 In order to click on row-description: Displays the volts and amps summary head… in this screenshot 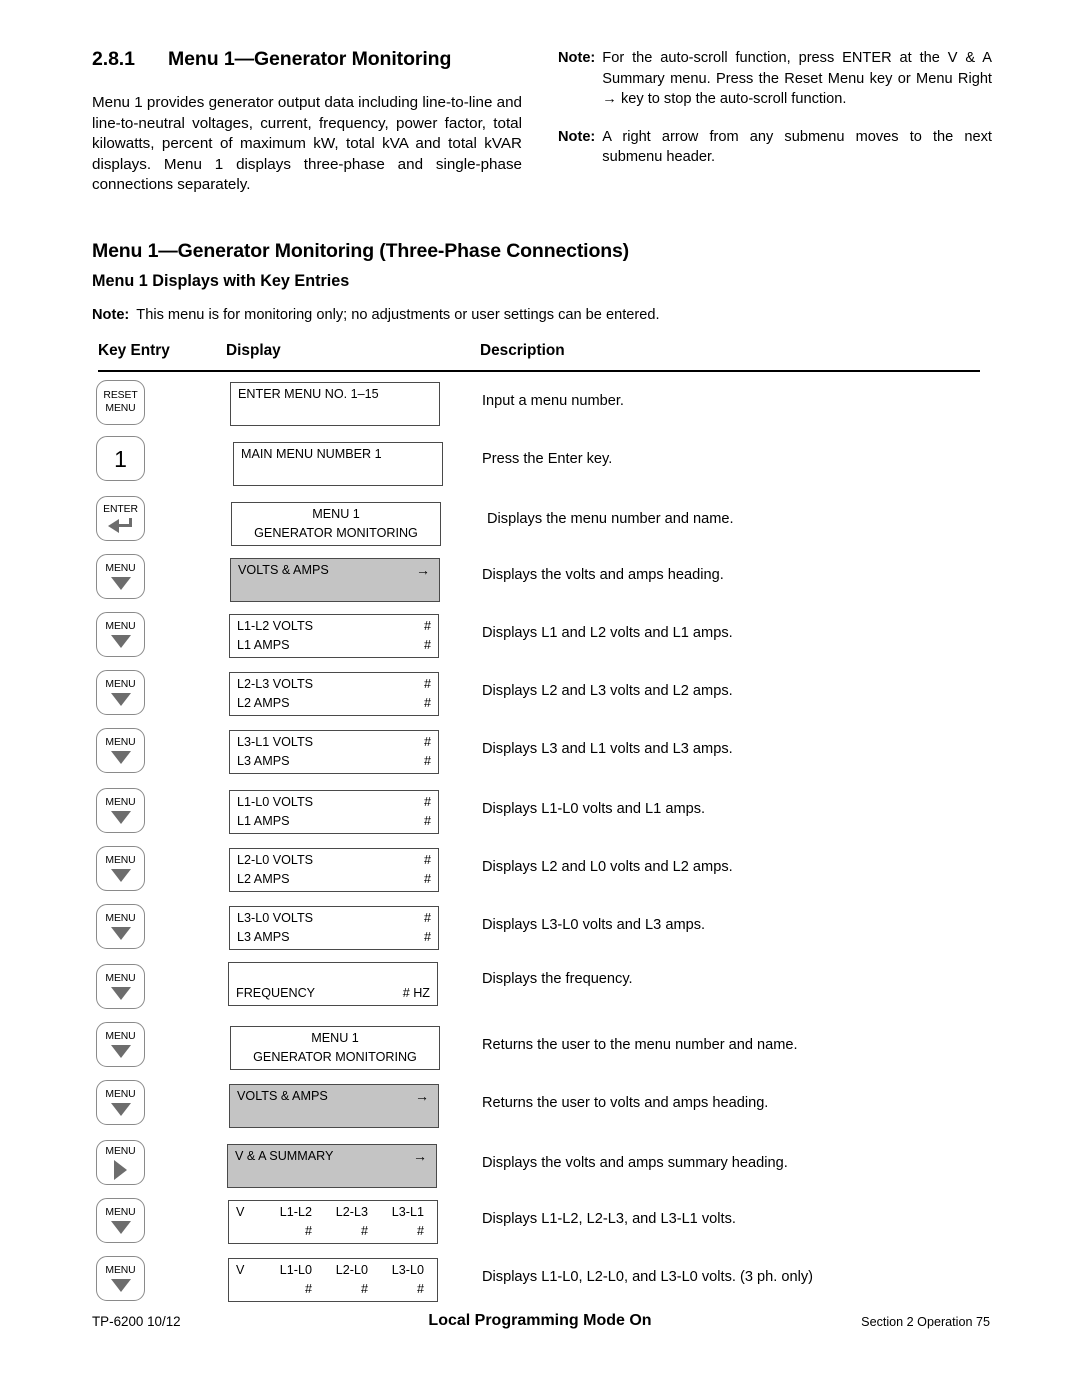, I will do `click(635, 1163)`.